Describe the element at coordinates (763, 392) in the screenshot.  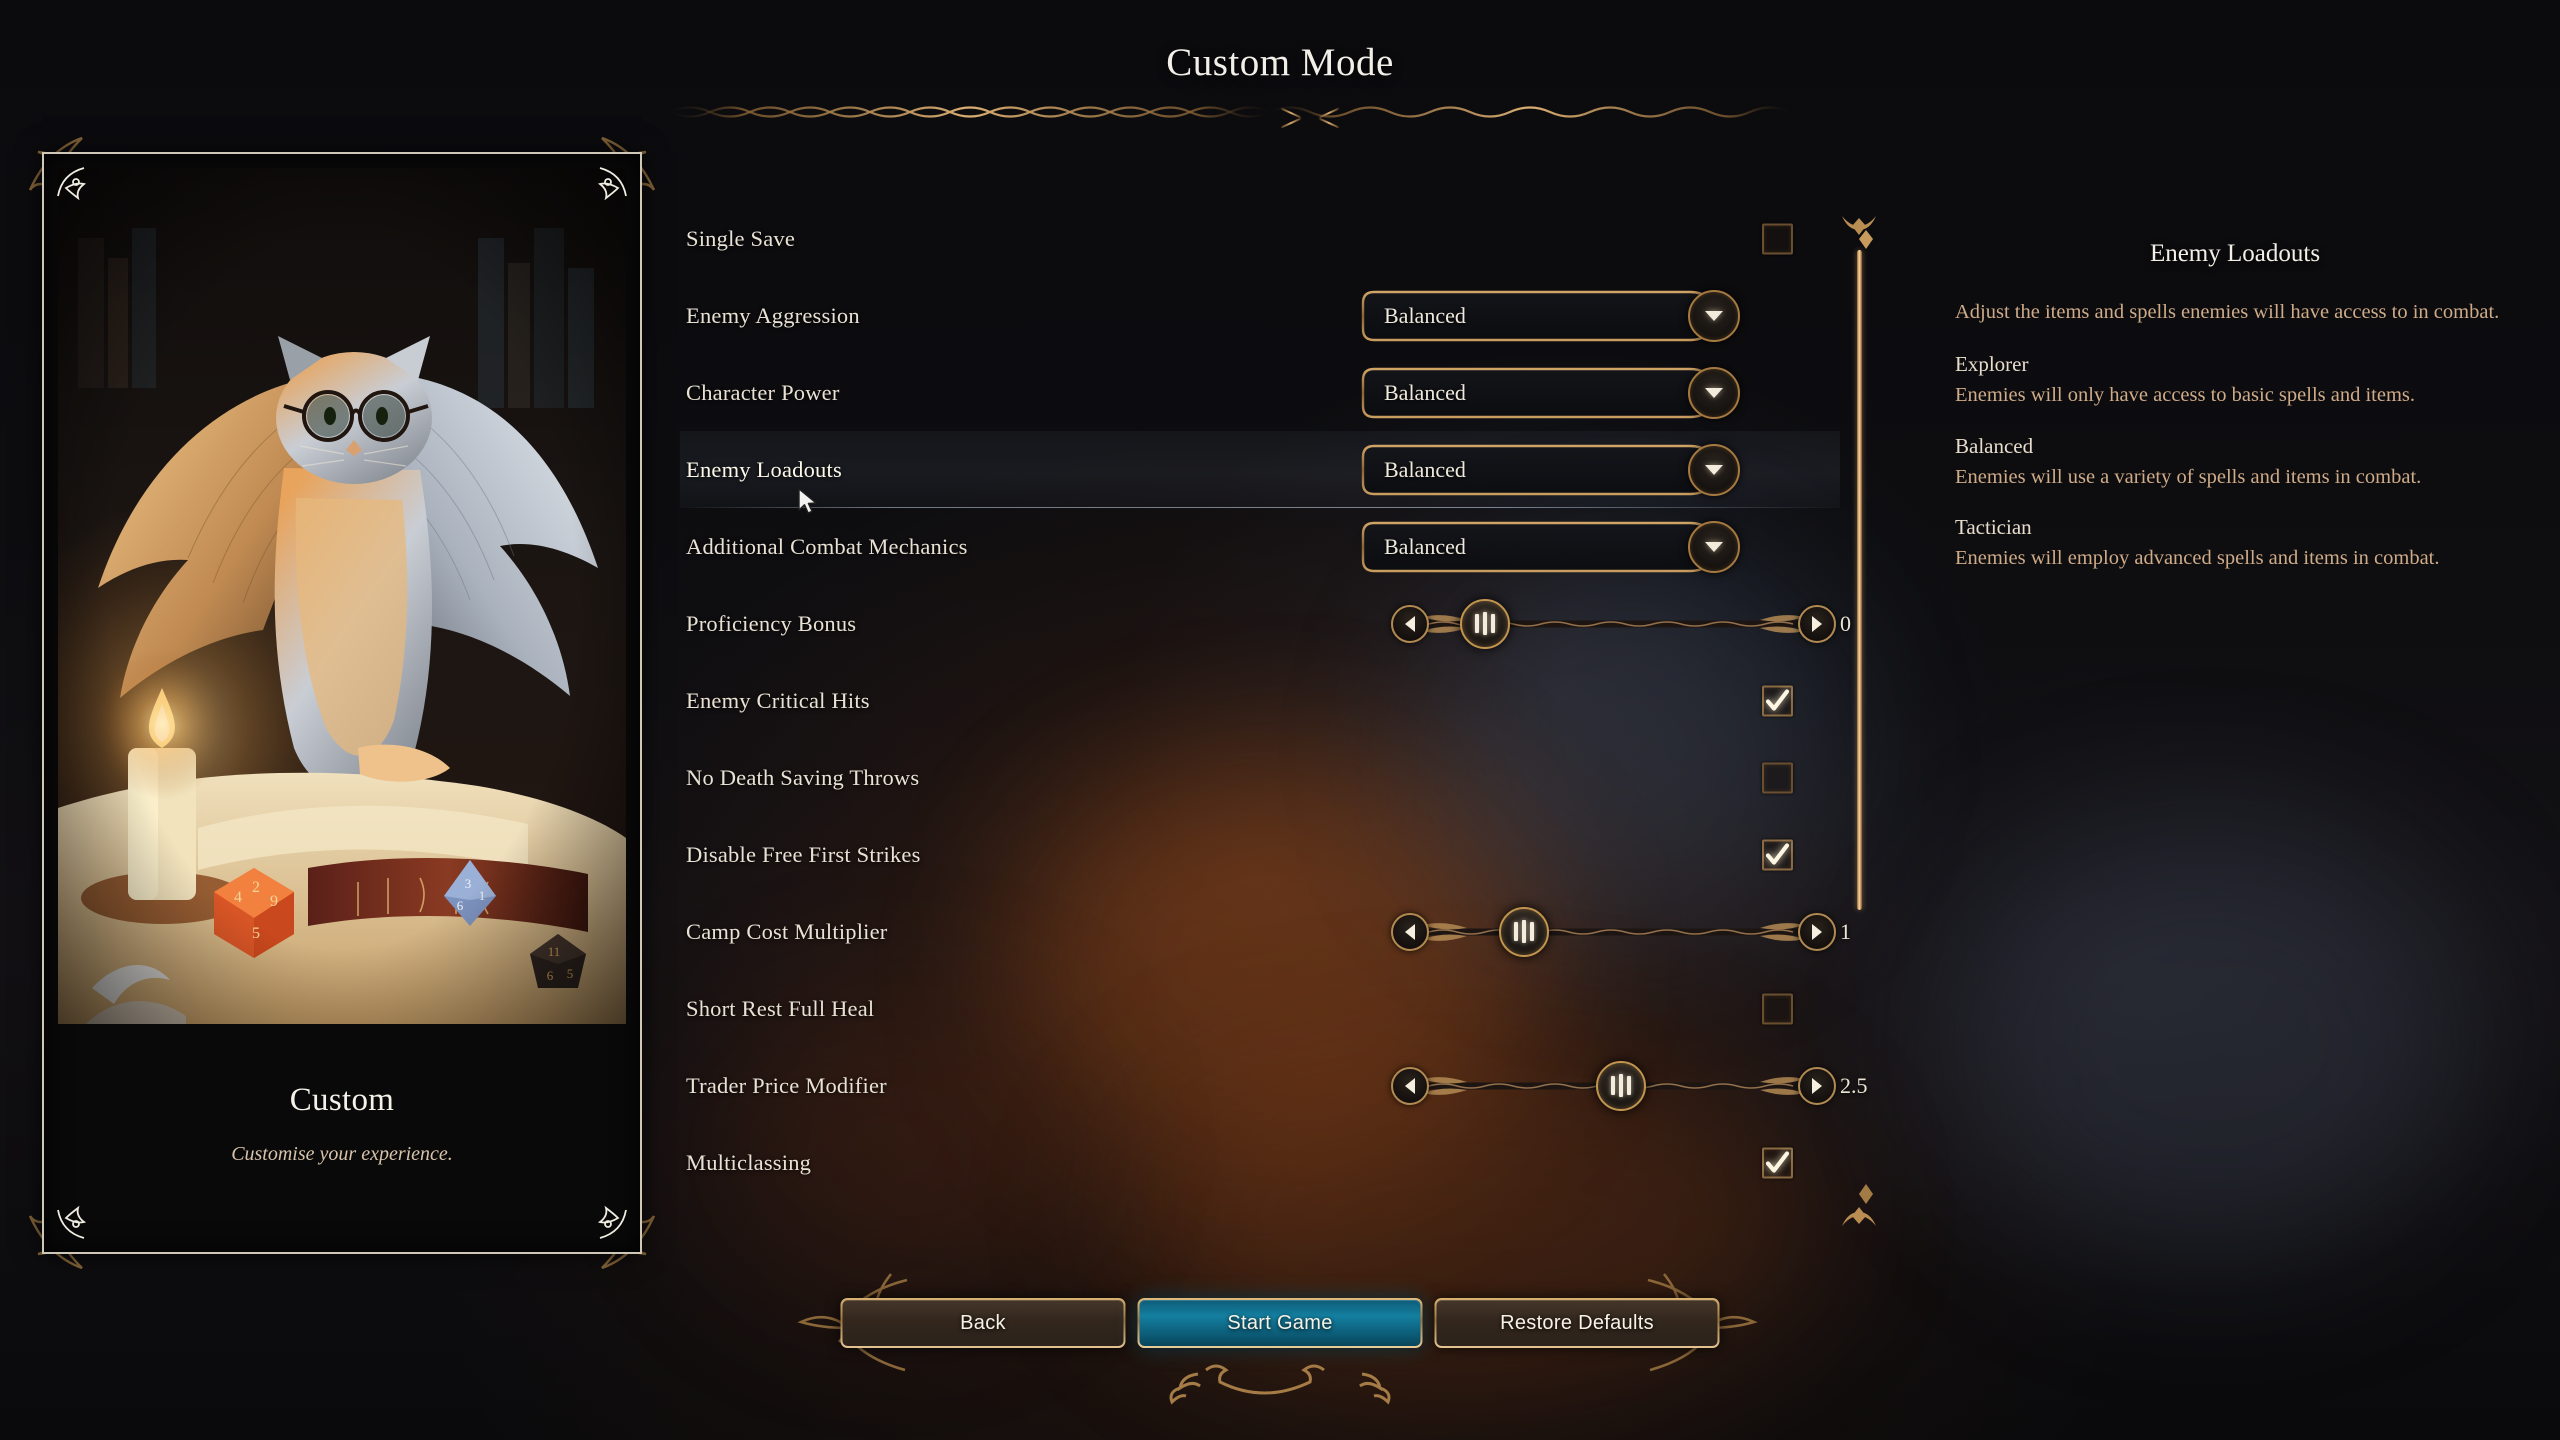
I see `setting-label: Character Power` at that location.